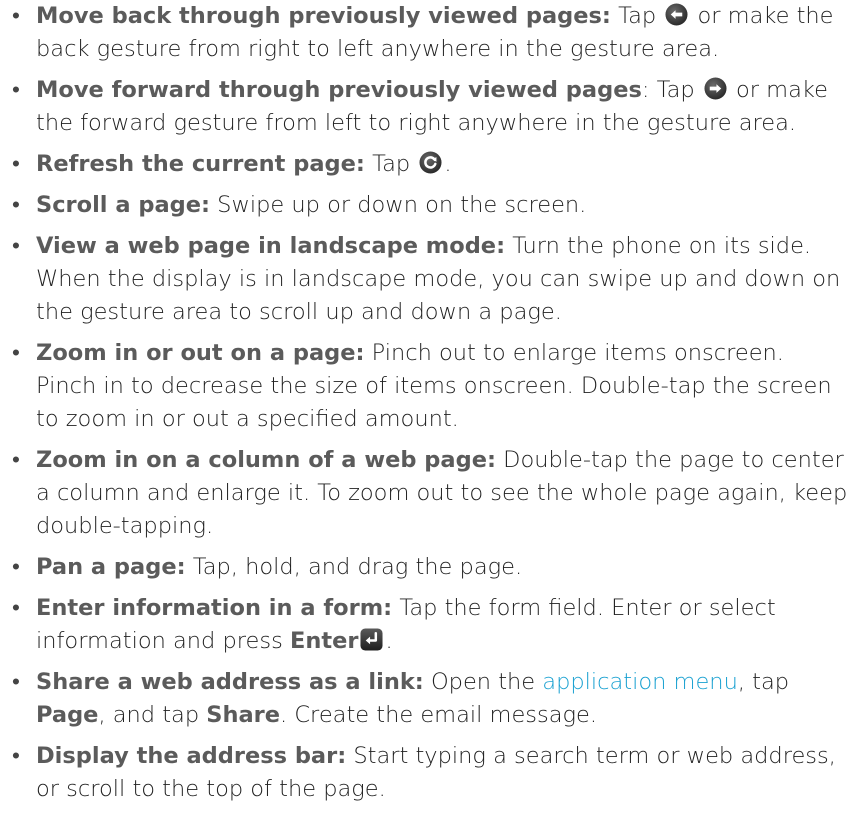 This screenshot has width=848, height=814. Describe the element at coordinates (191, 756) in the screenshot. I see `item-term: Display the address bar:` at that location.